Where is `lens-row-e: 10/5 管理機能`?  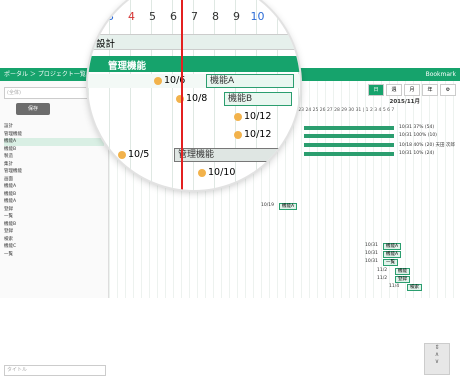
lens-row-e: 10/5 管理機能 is located at coordinates (194, 155).